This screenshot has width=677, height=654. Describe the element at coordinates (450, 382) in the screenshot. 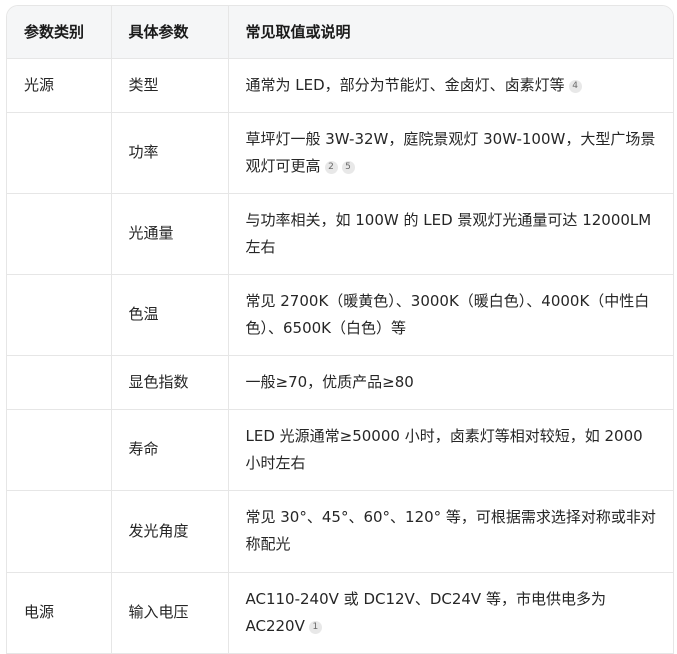

I see `cell-desc: 一般≥70，优质产品≥80` at that location.